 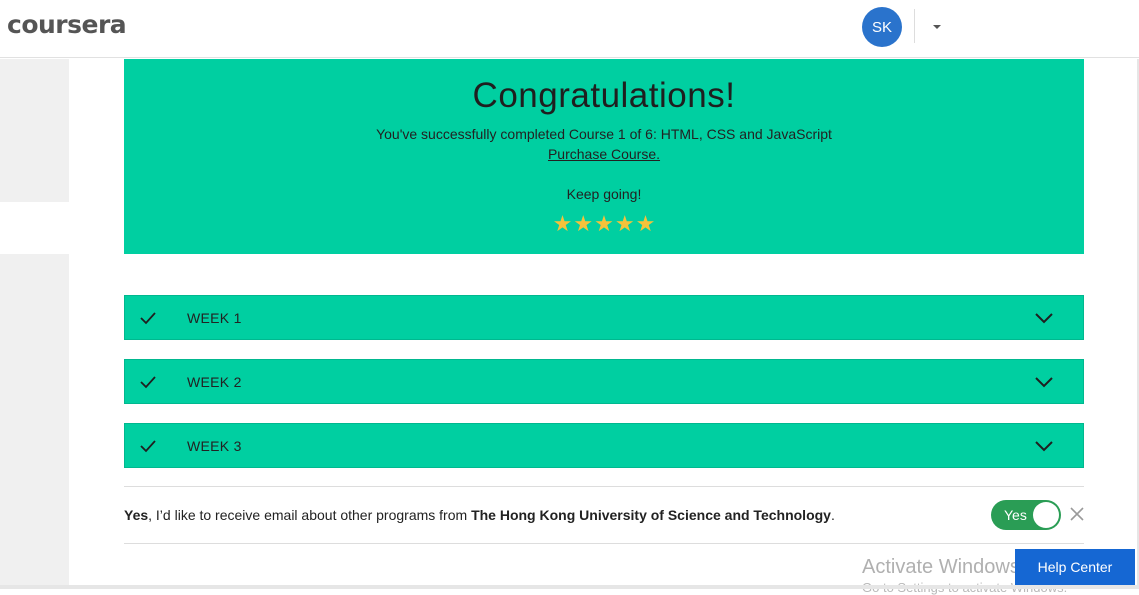 What do you see at coordinates (1077, 514) in the screenshot?
I see `dismiss-close-icon` at bounding box center [1077, 514].